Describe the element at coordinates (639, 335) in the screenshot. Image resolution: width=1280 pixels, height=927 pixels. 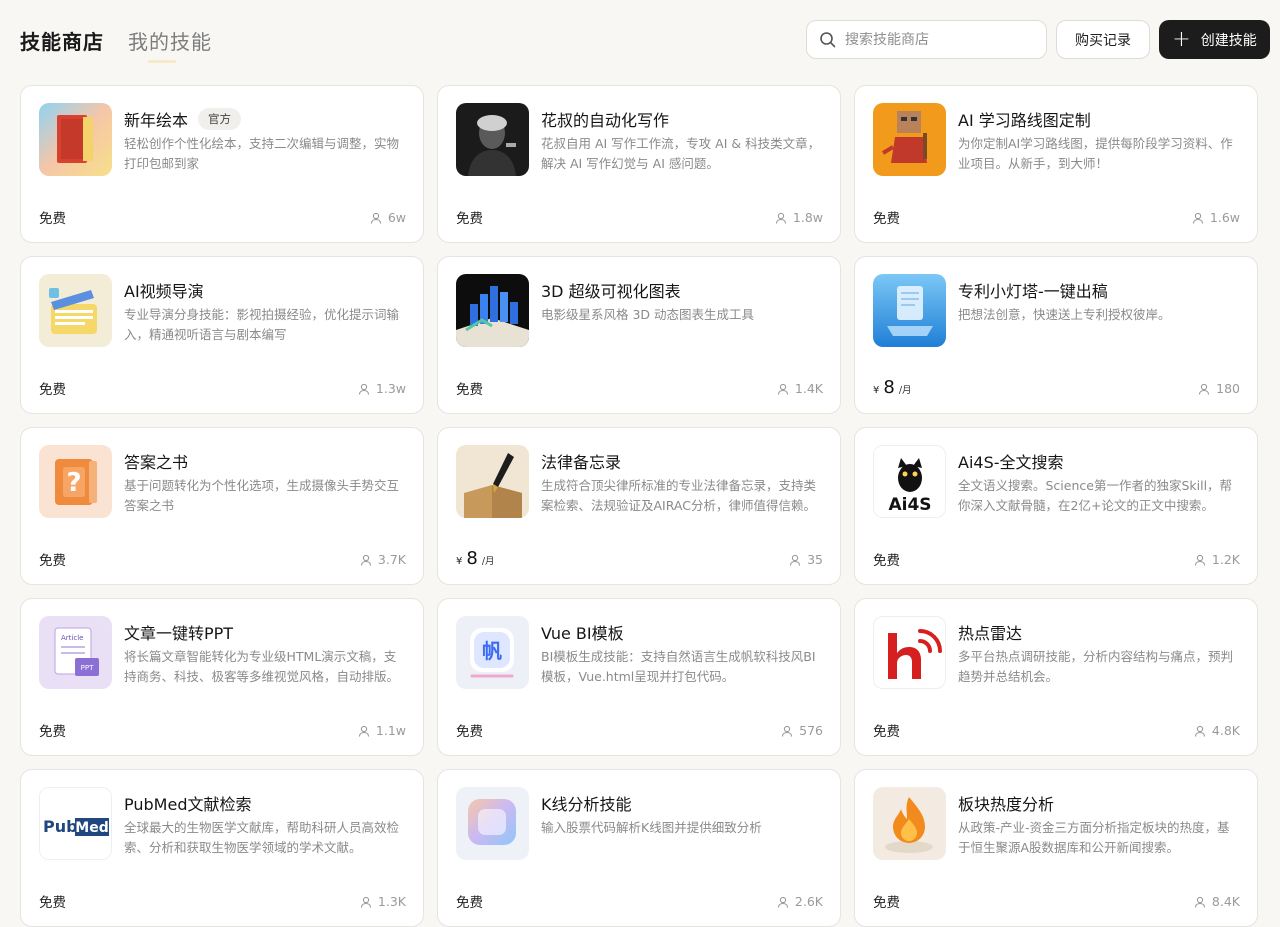
I see `skill-card: 3D 超级可视化图表 电影级星系风格 3D 动态图表生成工具 免费 1.4K` at that location.